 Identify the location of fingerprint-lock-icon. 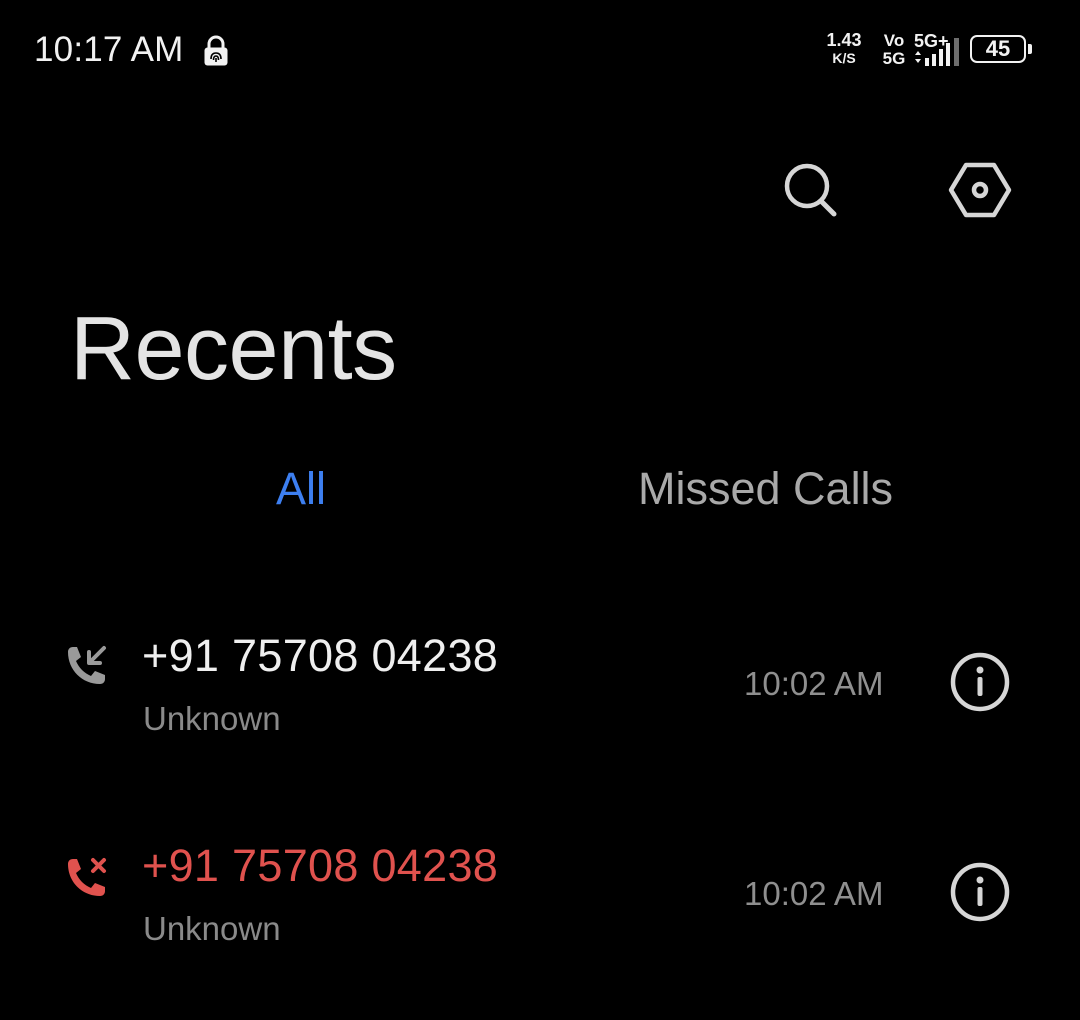
(216, 50).